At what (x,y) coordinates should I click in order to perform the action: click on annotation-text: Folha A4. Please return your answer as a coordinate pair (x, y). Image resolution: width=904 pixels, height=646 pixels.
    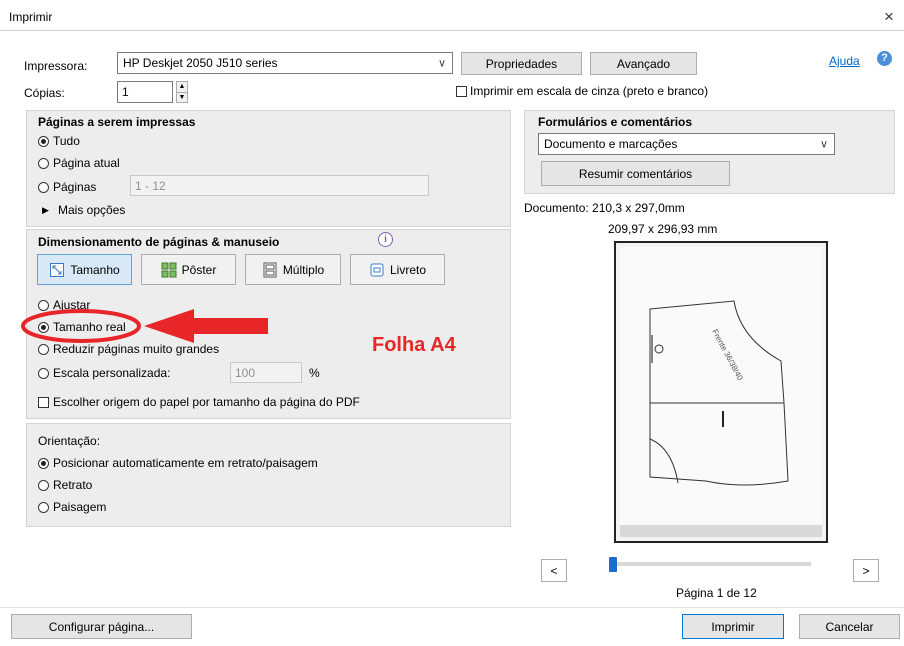
    Looking at the image, I should click on (414, 345).